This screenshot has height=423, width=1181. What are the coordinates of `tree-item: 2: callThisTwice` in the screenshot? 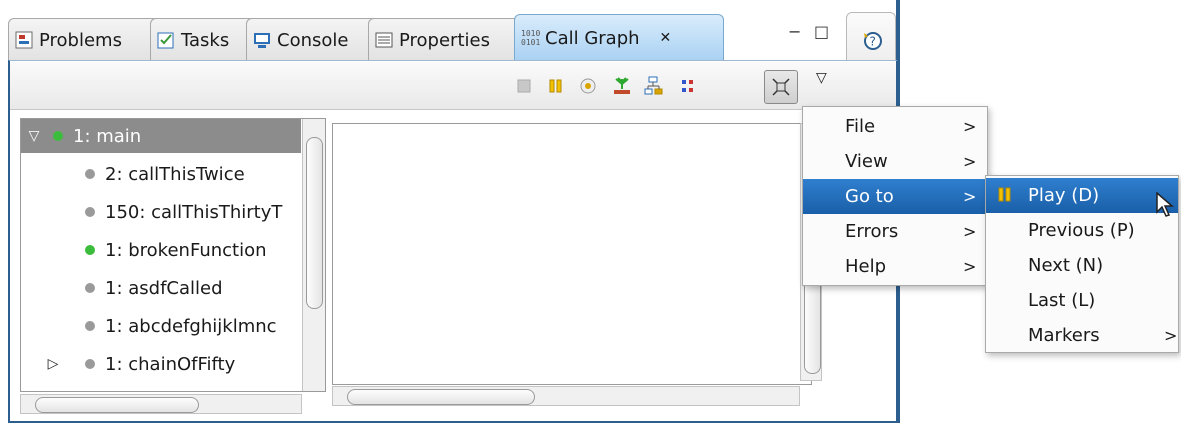 It's located at (161, 174).